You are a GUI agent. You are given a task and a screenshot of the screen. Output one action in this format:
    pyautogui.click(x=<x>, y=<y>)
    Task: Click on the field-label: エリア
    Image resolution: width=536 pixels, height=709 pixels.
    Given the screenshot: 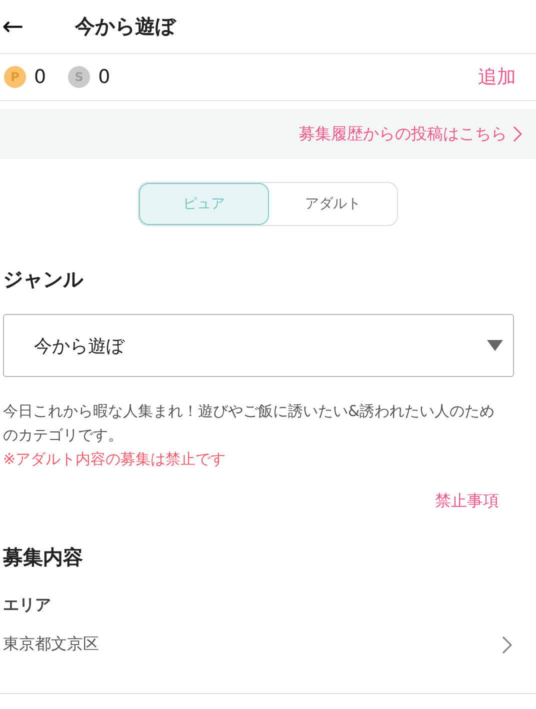 What is the action you would take?
    pyautogui.click(x=27, y=605)
    